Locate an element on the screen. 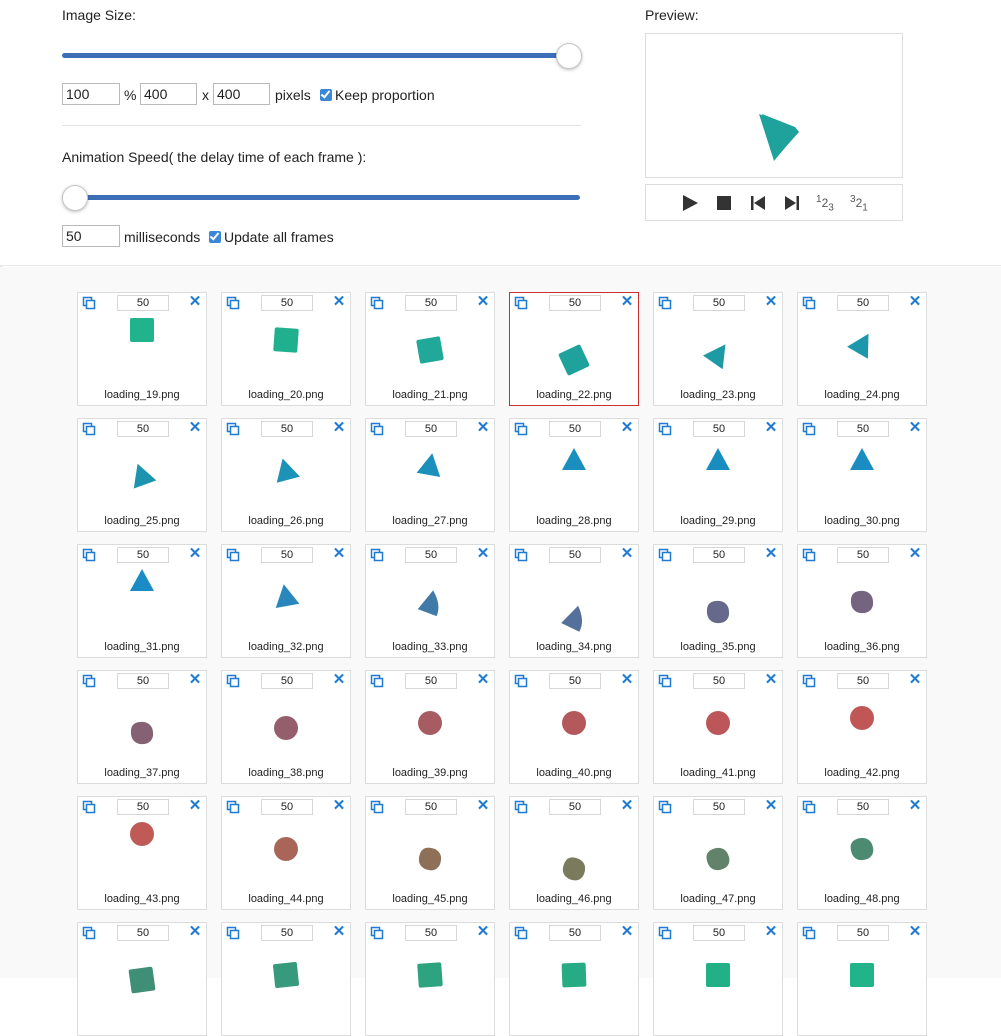  frame-card: 50 ✕ loading_33.png is located at coordinates (430, 601).